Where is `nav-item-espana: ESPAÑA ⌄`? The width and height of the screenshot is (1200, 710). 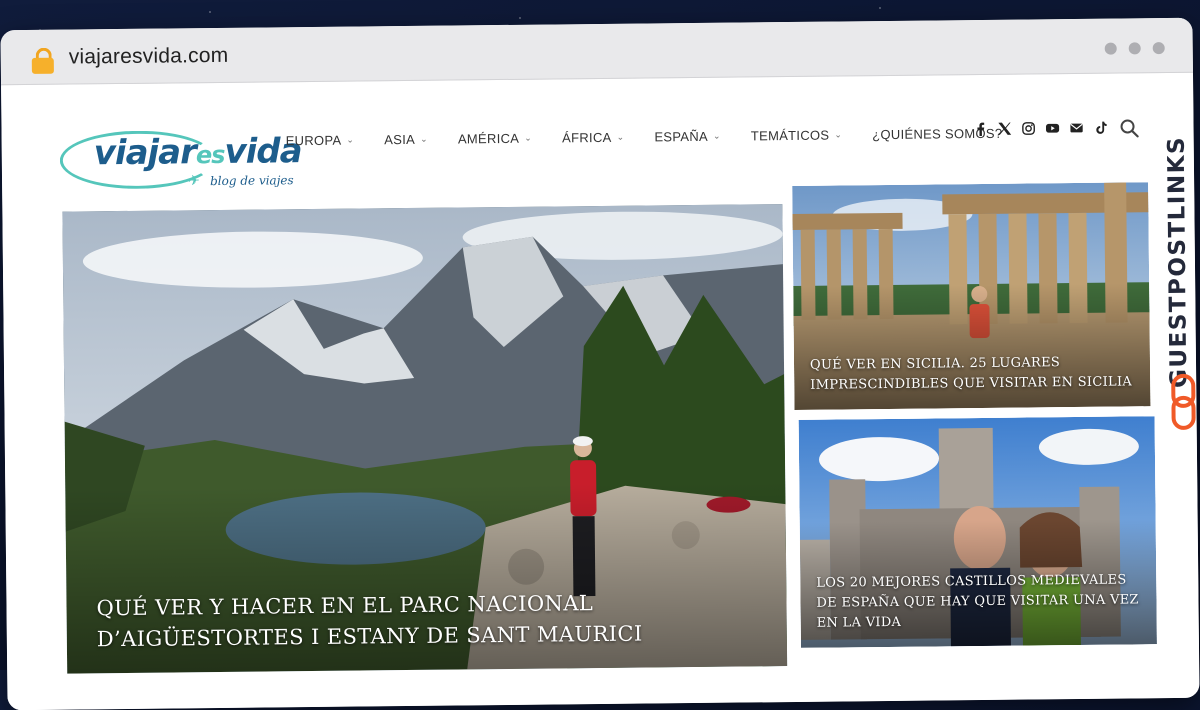
nav-item-espana: ESPAÑA ⌄ is located at coordinates (687, 137).